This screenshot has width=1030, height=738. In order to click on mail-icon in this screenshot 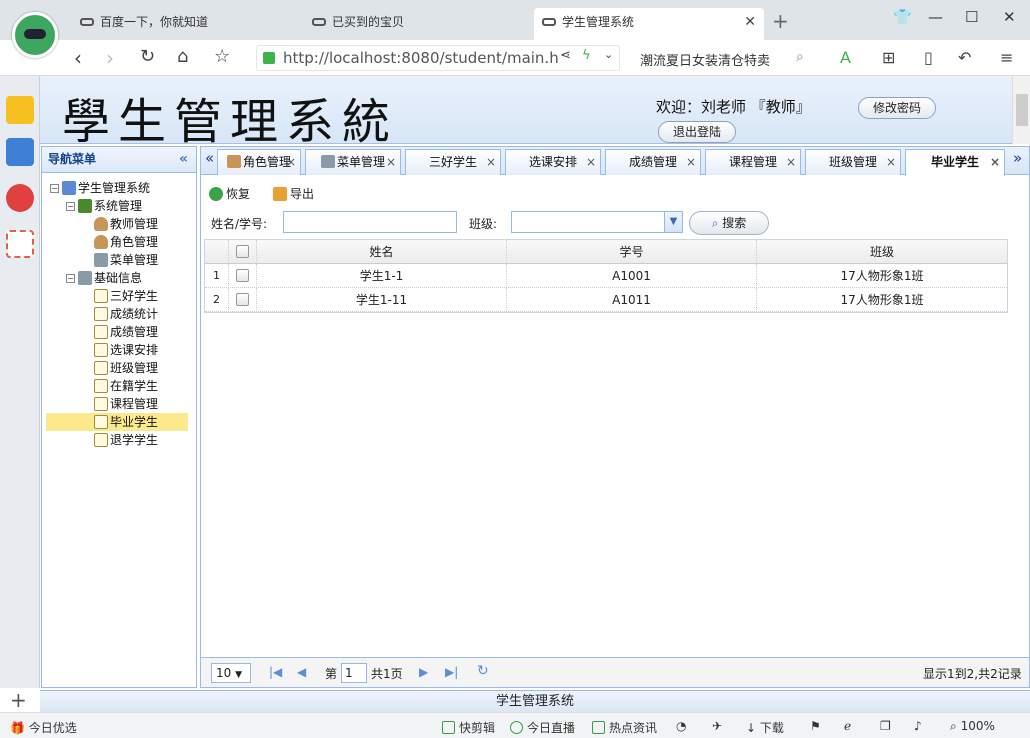, I will do `click(20, 244)`.